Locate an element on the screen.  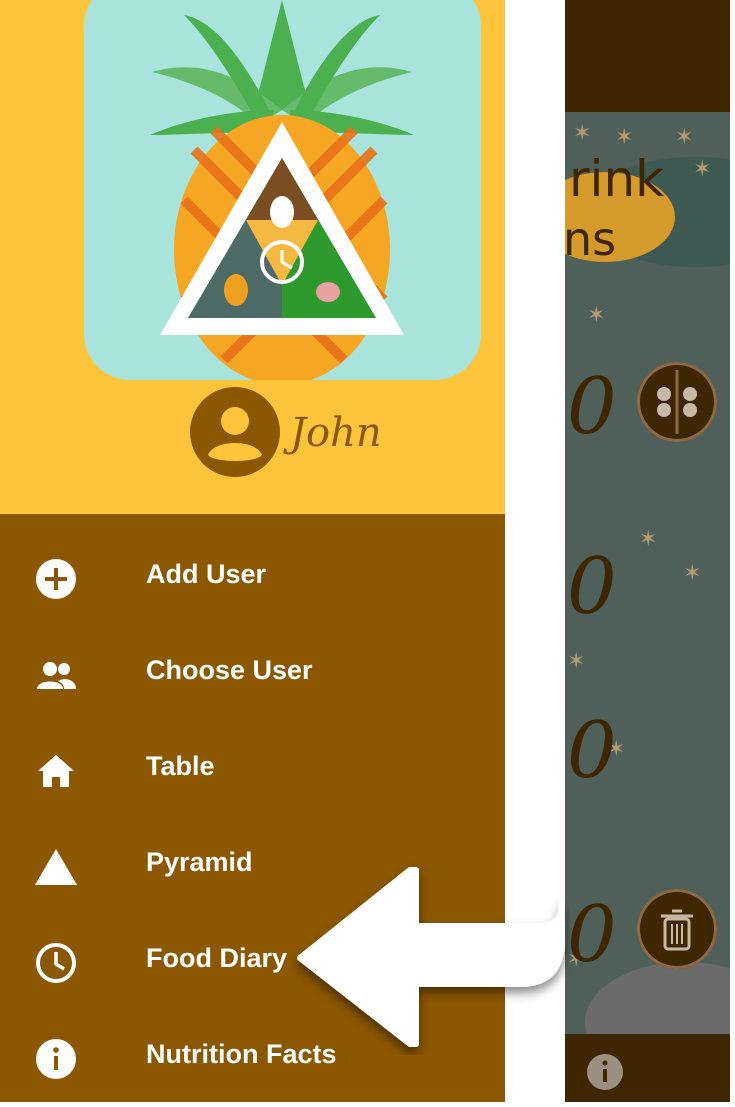
menu-item-choose-user: Choose User is located at coordinates (252, 675).